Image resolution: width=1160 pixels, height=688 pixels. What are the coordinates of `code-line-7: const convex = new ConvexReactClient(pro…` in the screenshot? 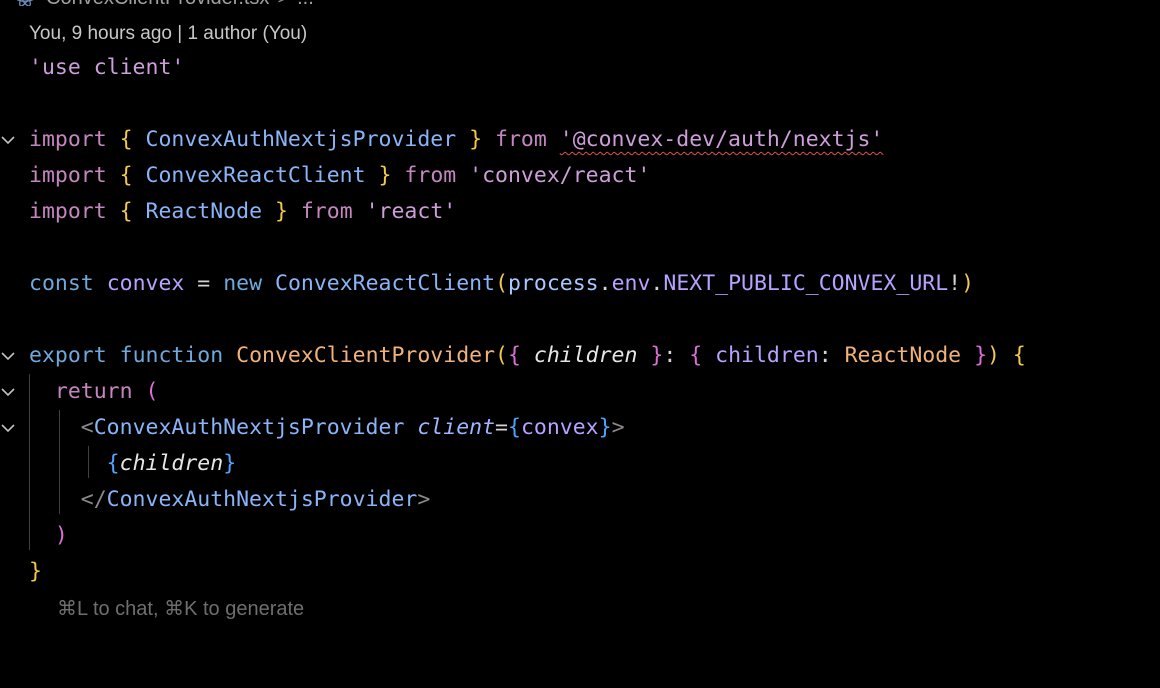 It's located at (580, 284).